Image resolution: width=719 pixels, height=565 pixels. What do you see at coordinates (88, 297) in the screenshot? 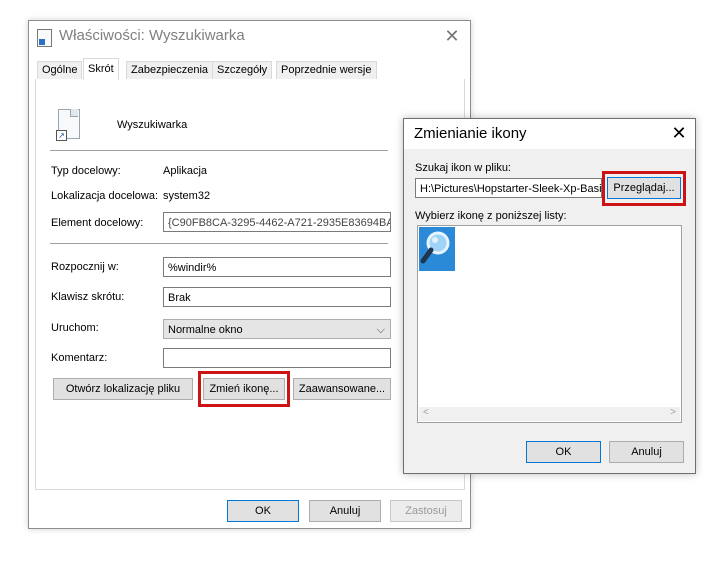
I see `shortcut-key-label: Klawisz skrótu:` at bounding box center [88, 297].